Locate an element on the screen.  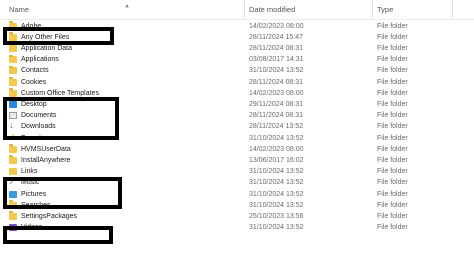
column-header-bar: ▼ Name Date modified Type is located at coordinates (237, 9).